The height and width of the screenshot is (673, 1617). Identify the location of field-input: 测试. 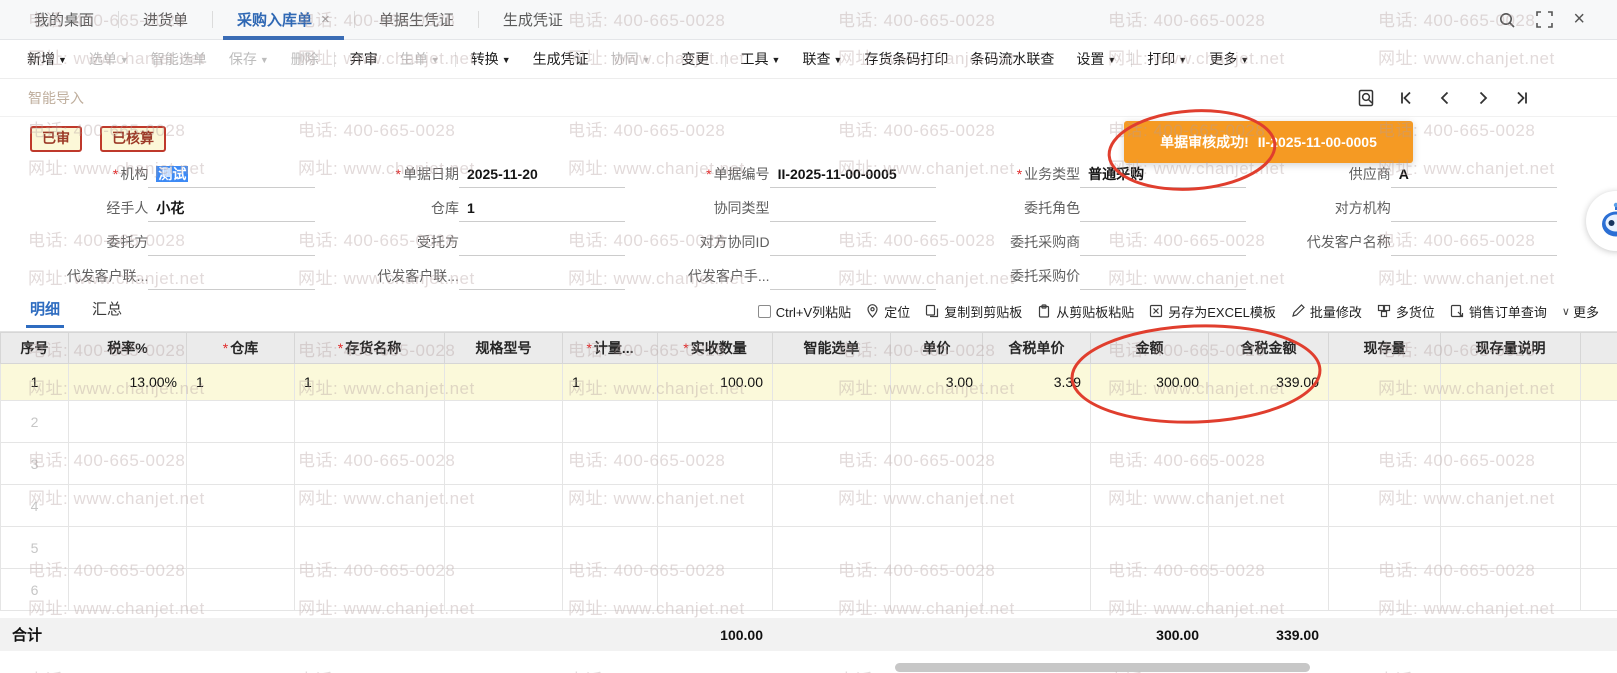
(231, 176).